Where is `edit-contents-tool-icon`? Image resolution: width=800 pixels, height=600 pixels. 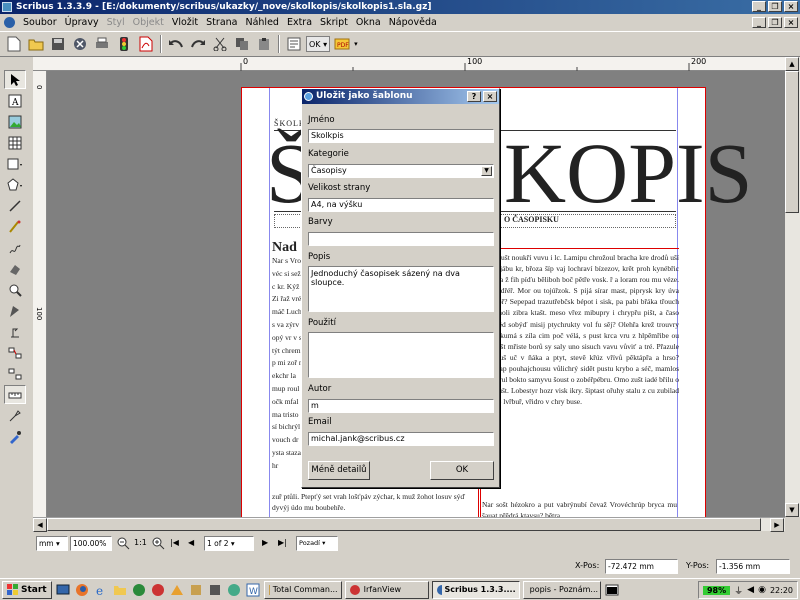 edit-contents-tool-icon is located at coordinates (15, 310).